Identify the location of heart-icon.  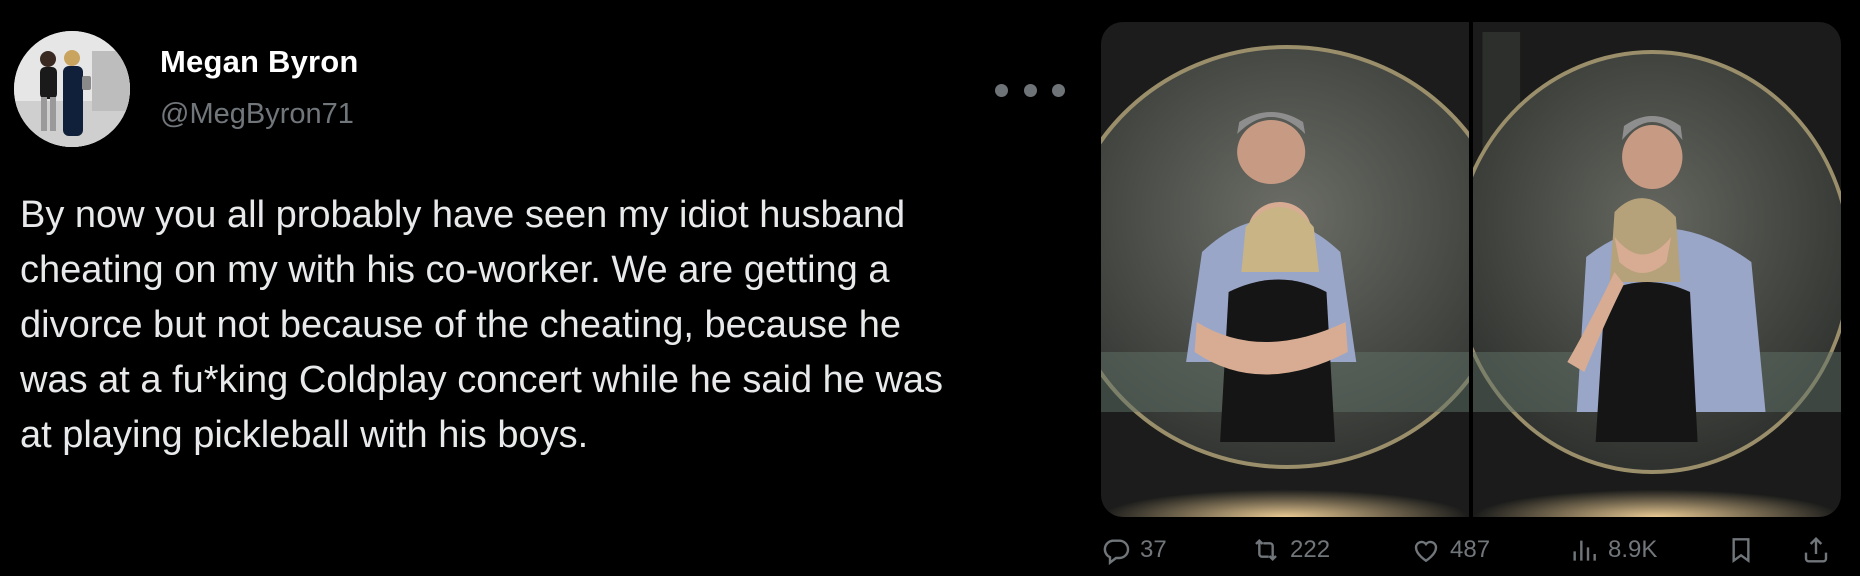
(1426, 551).